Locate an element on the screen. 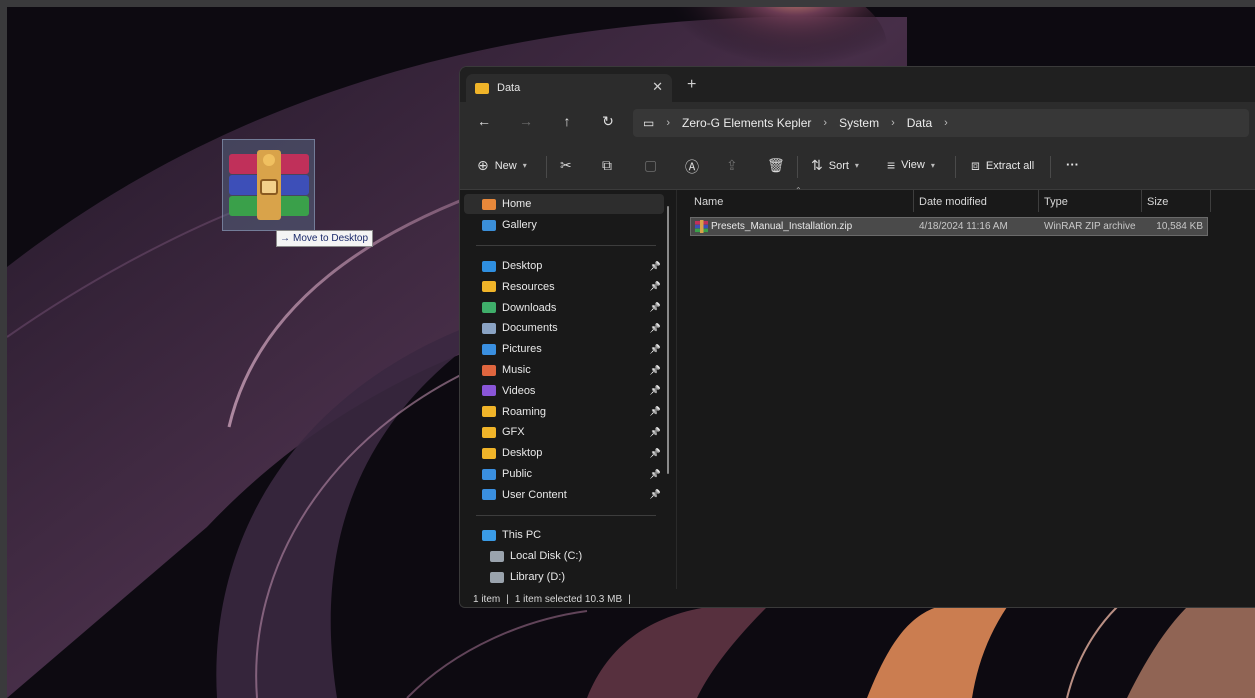 This screenshot has height=698, width=1255. selection-info: 1 item selected 10.3 MB is located at coordinates (568, 599).